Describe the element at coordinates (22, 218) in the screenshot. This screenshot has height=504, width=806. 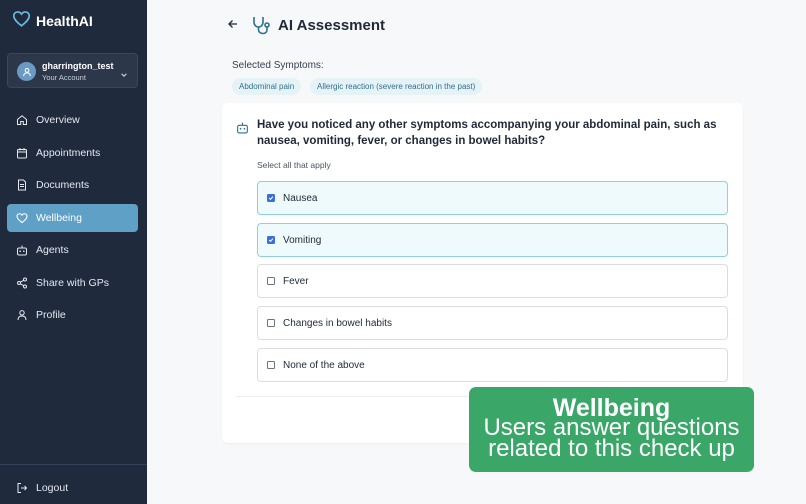
I see `heart-icon` at that location.